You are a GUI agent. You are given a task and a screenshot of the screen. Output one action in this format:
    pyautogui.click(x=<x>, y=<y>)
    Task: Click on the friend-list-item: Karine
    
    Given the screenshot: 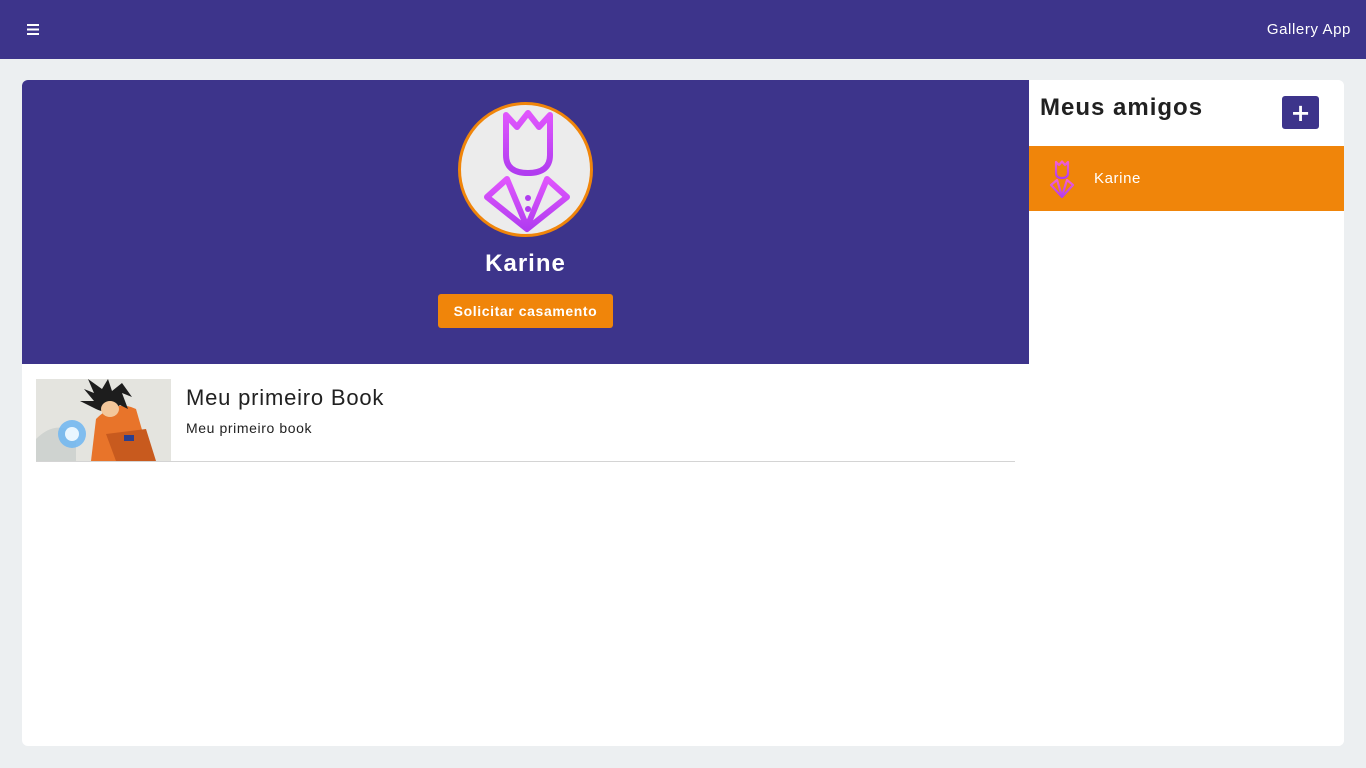 What is the action you would take?
    pyautogui.click(x=1186, y=178)
    